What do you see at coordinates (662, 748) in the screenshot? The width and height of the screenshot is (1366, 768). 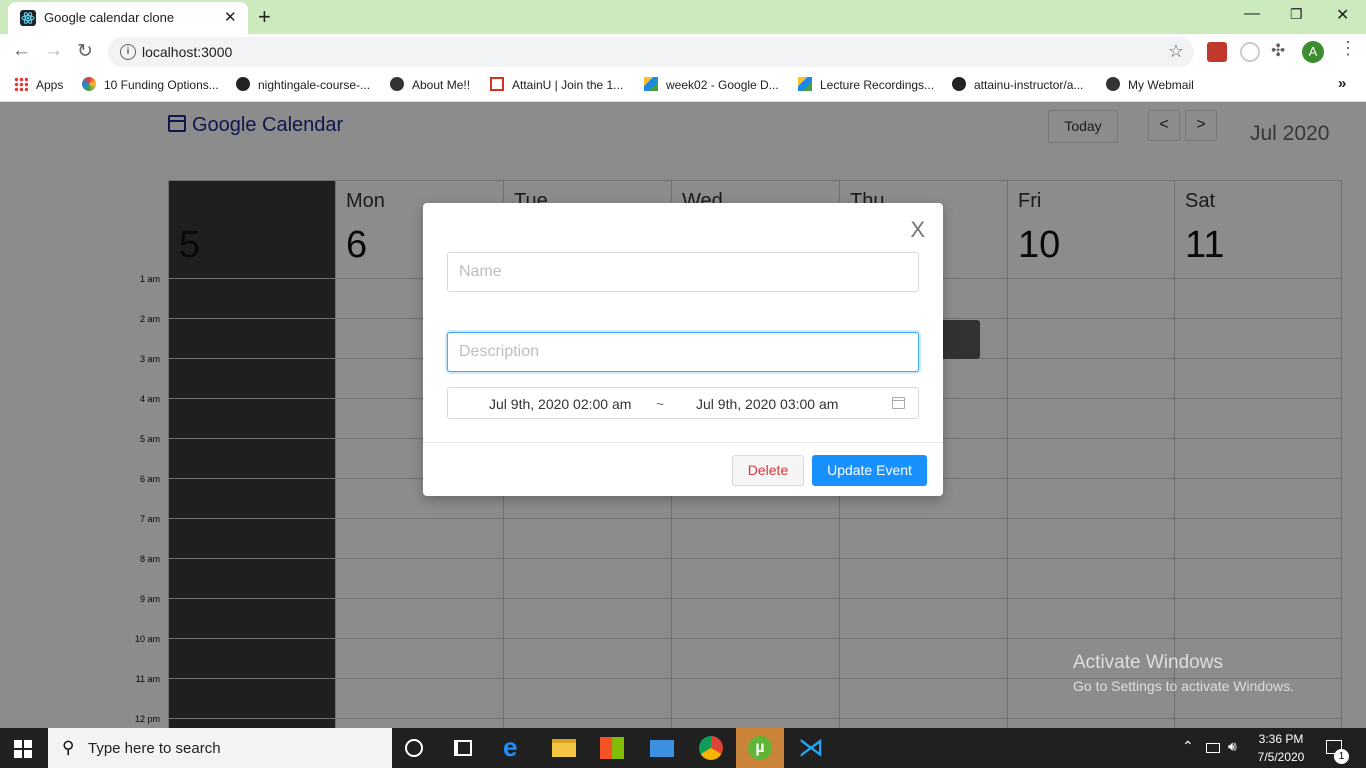 I see `mail-icon` at bounding box center [662, 748].